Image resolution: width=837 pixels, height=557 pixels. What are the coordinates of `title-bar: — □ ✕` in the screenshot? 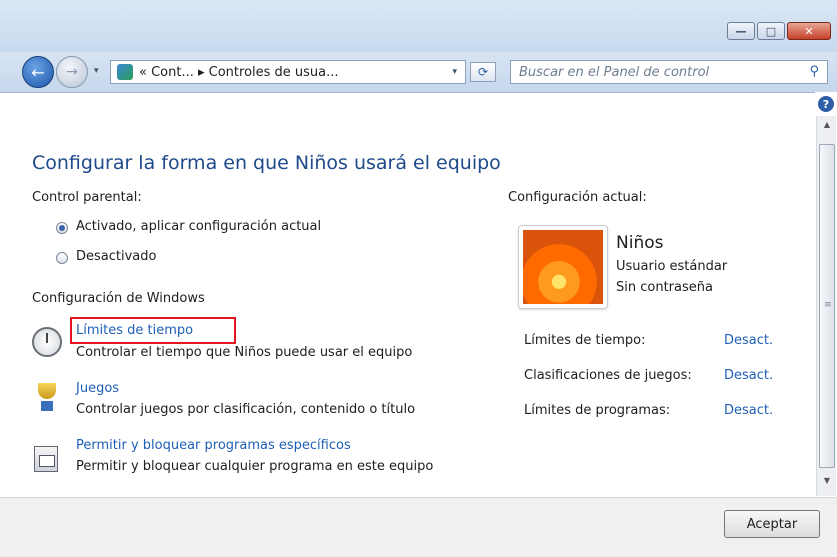 It's located at (418, 26).